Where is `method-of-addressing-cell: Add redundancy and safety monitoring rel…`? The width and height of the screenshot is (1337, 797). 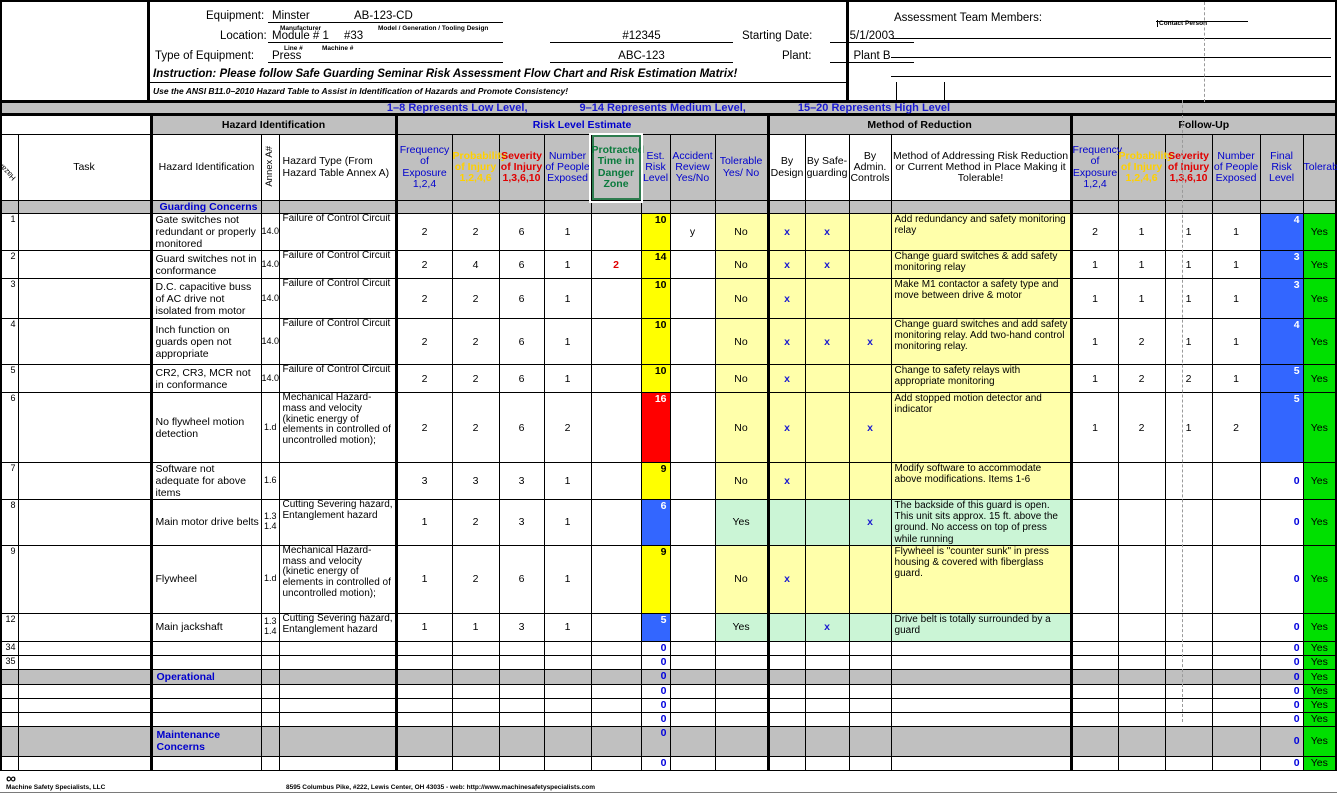 method-of-addressing-cell: Add redundancy and safety monitoring rel… is located at coordinates (981, 232).